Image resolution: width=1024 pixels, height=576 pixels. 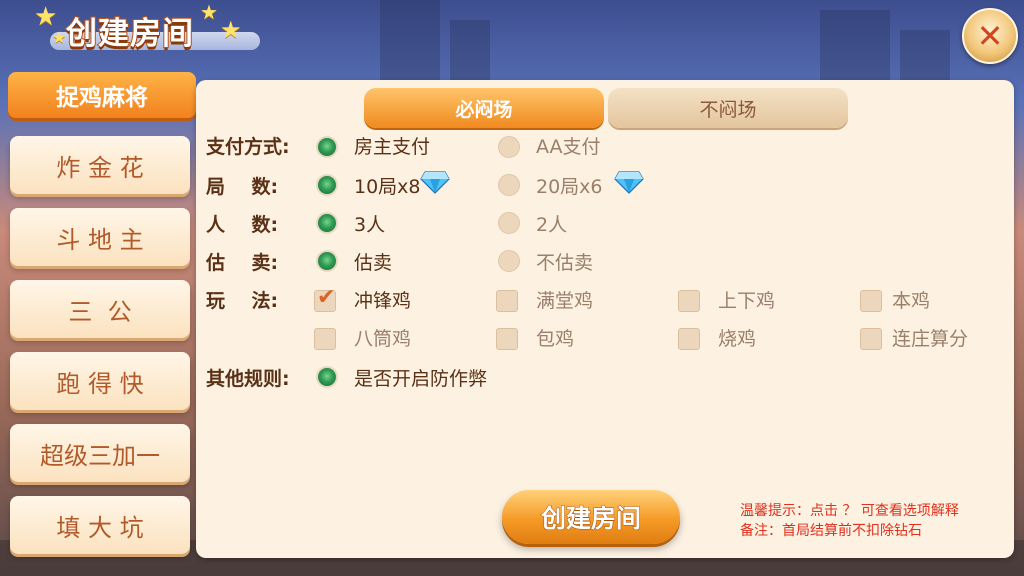 I want to click on other-rules-label: 其他规则:, so click(x=248, y=379).